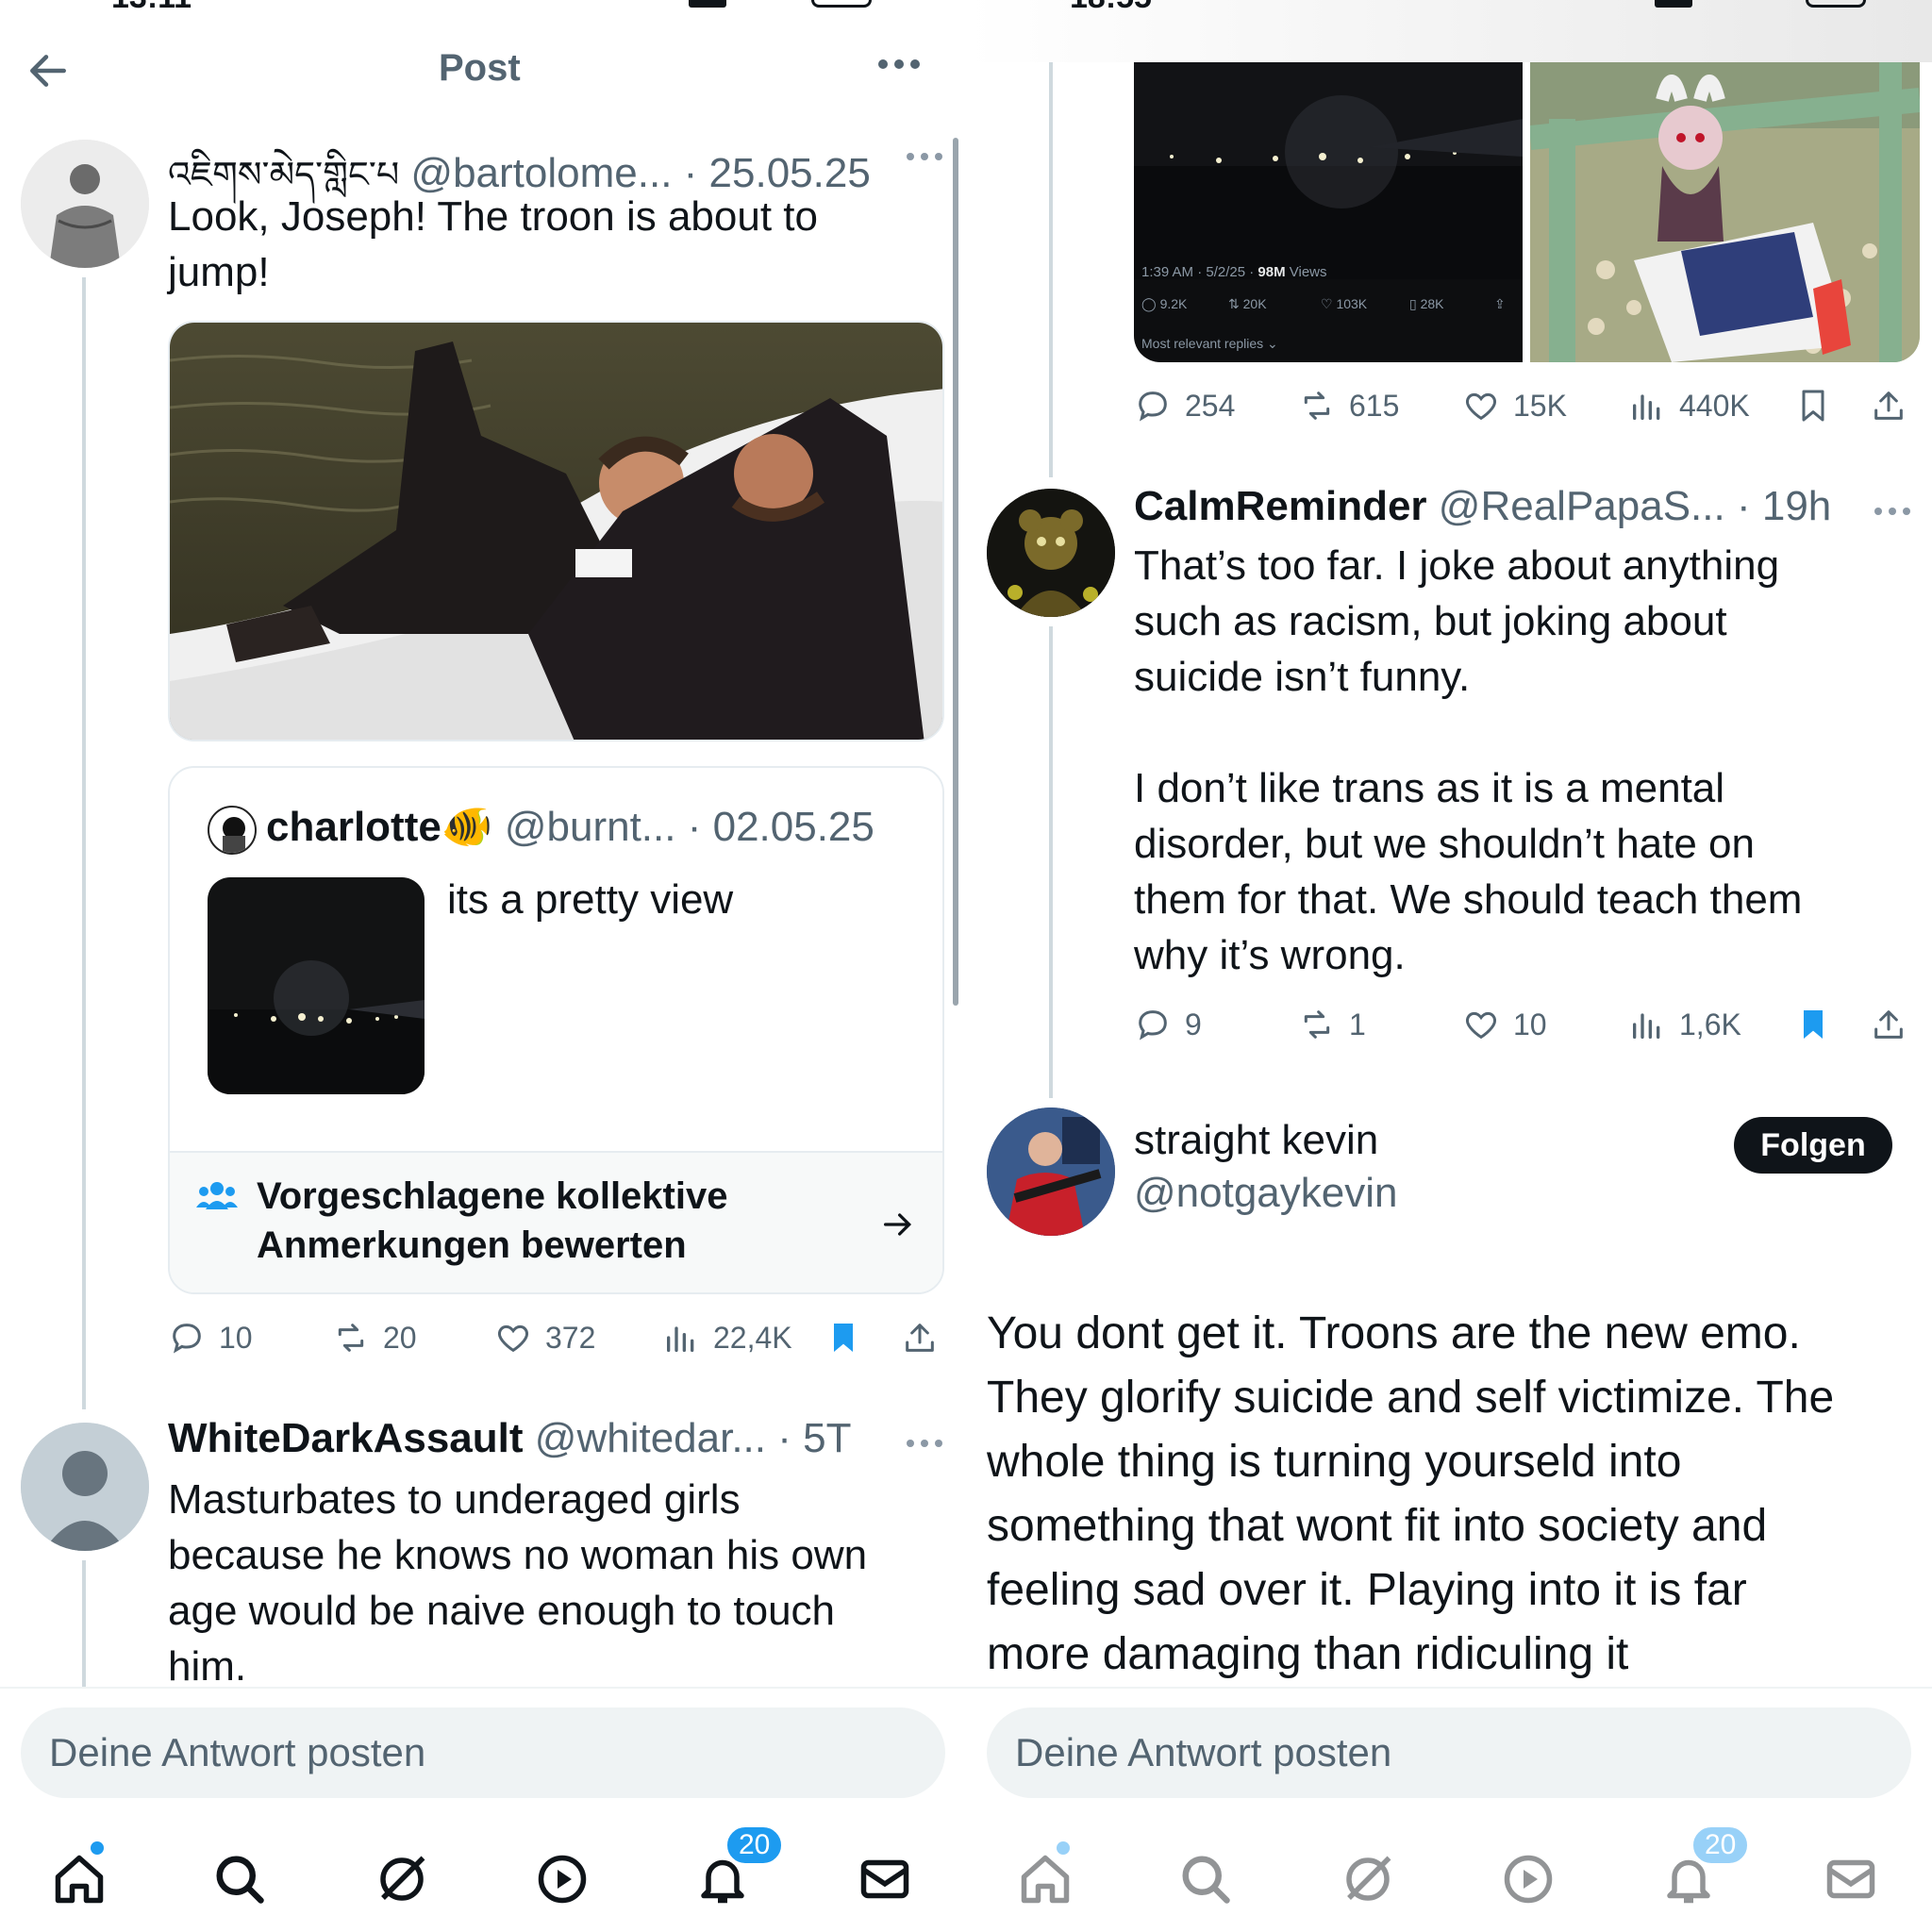 Image resolution: width=1932 pixels, height=1932 pixels. Describe the element at coordinates (1445, 844) in the screenshot. I see `post-text-line: disorder, but we shouldn’t hate on` at that location.